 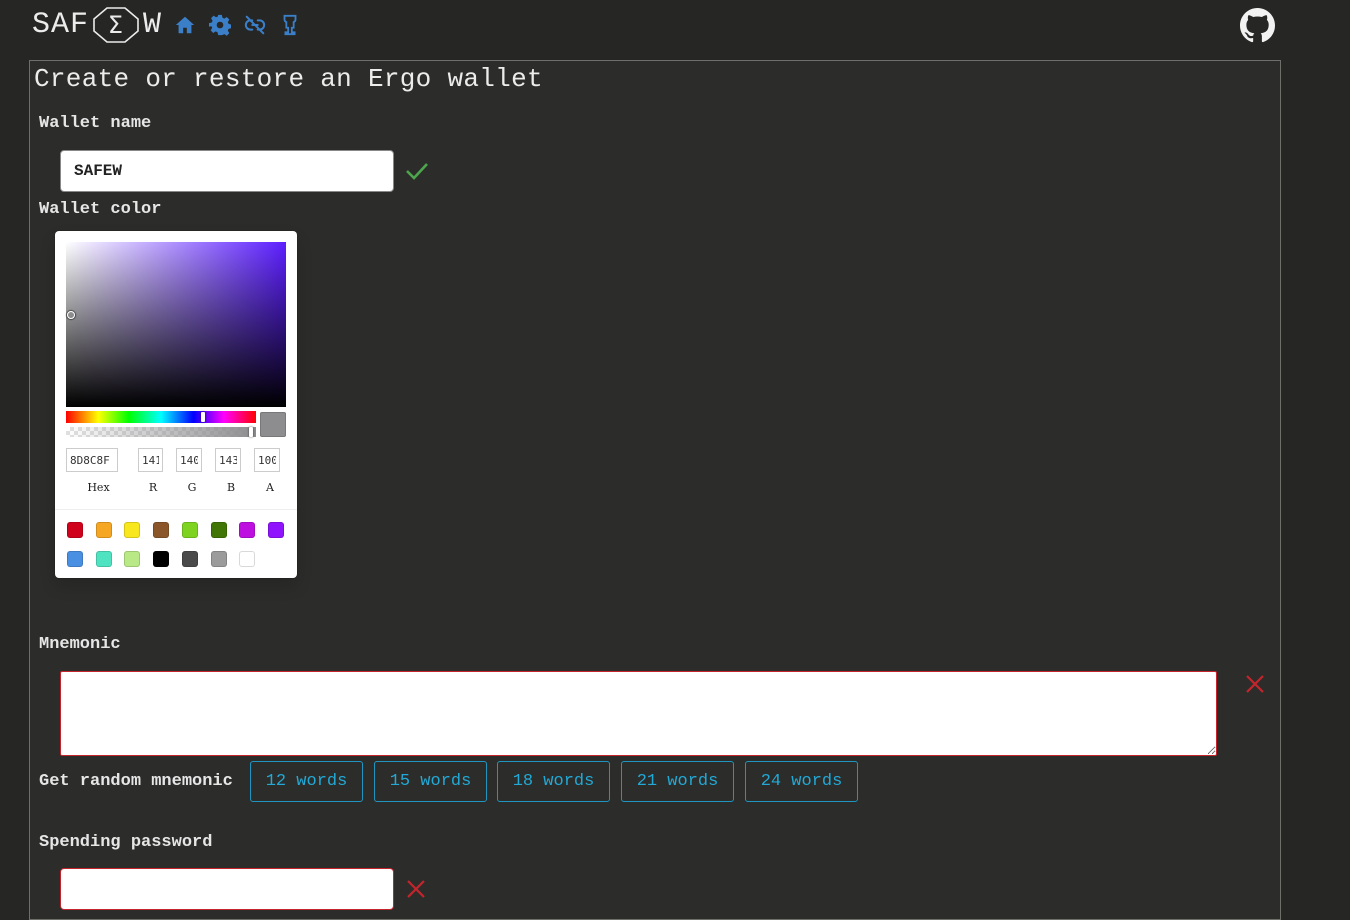 I want to click on invalid-x-icon, so click(x=1255, y=684).